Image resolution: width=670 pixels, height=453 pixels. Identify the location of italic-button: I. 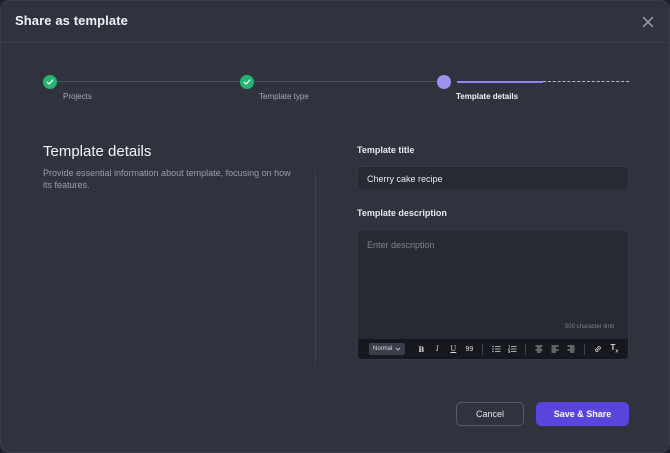
(437, 349).